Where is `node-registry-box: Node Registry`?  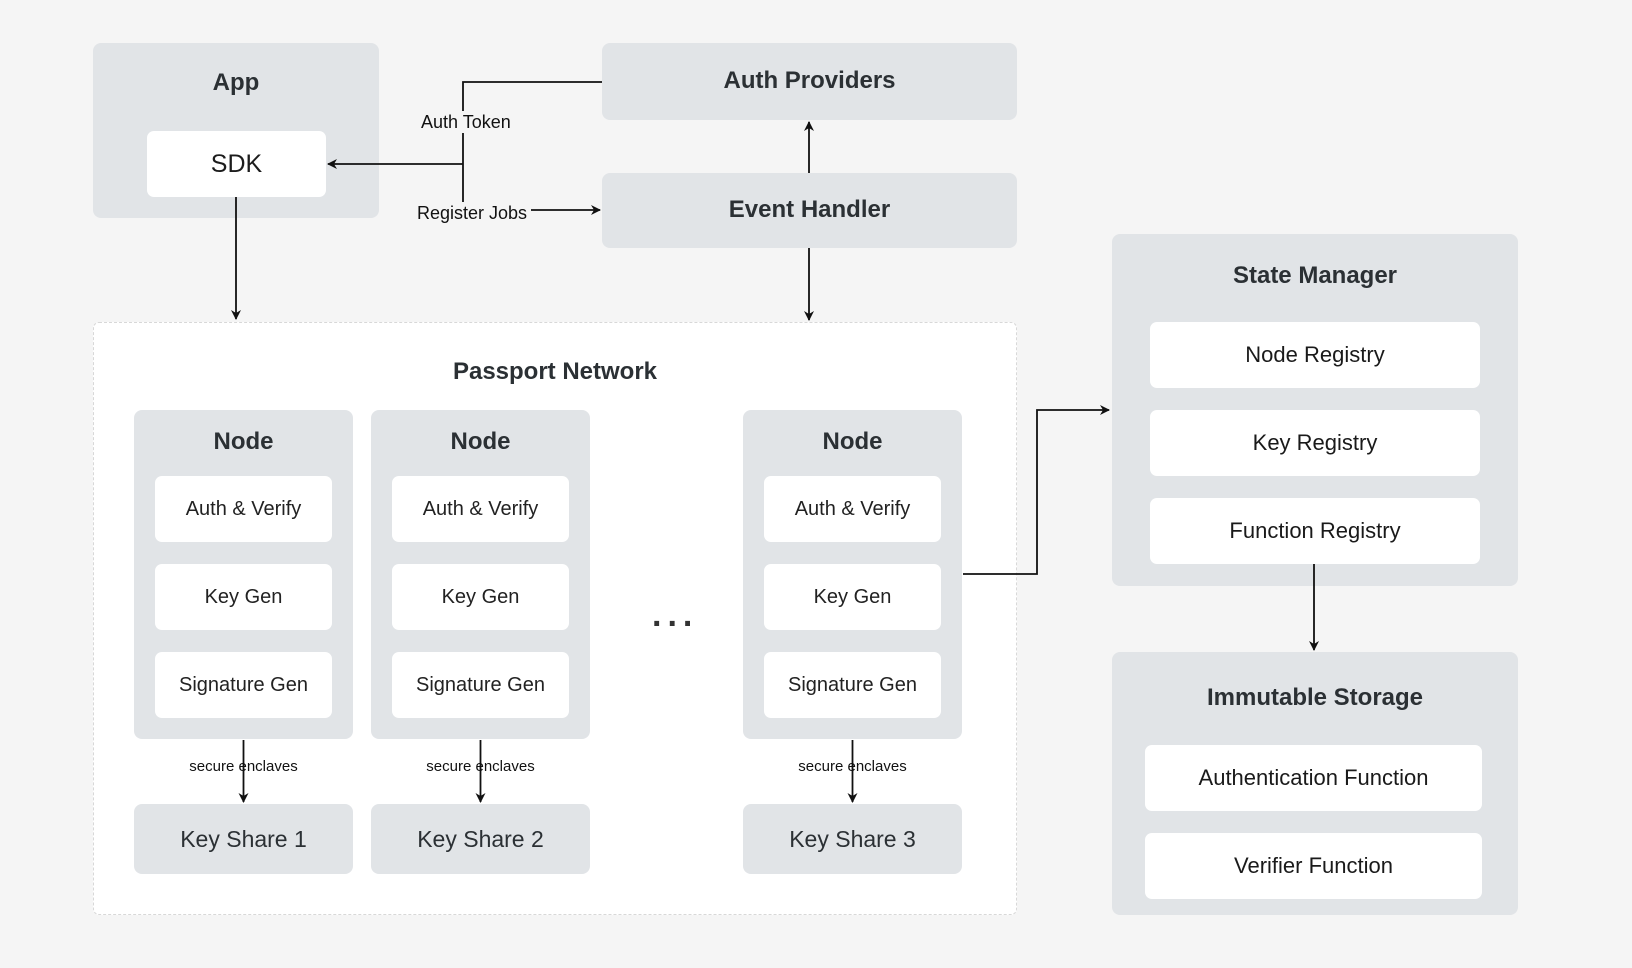 node-registry-box: Node Registry is located at coordinates (1315, 355).